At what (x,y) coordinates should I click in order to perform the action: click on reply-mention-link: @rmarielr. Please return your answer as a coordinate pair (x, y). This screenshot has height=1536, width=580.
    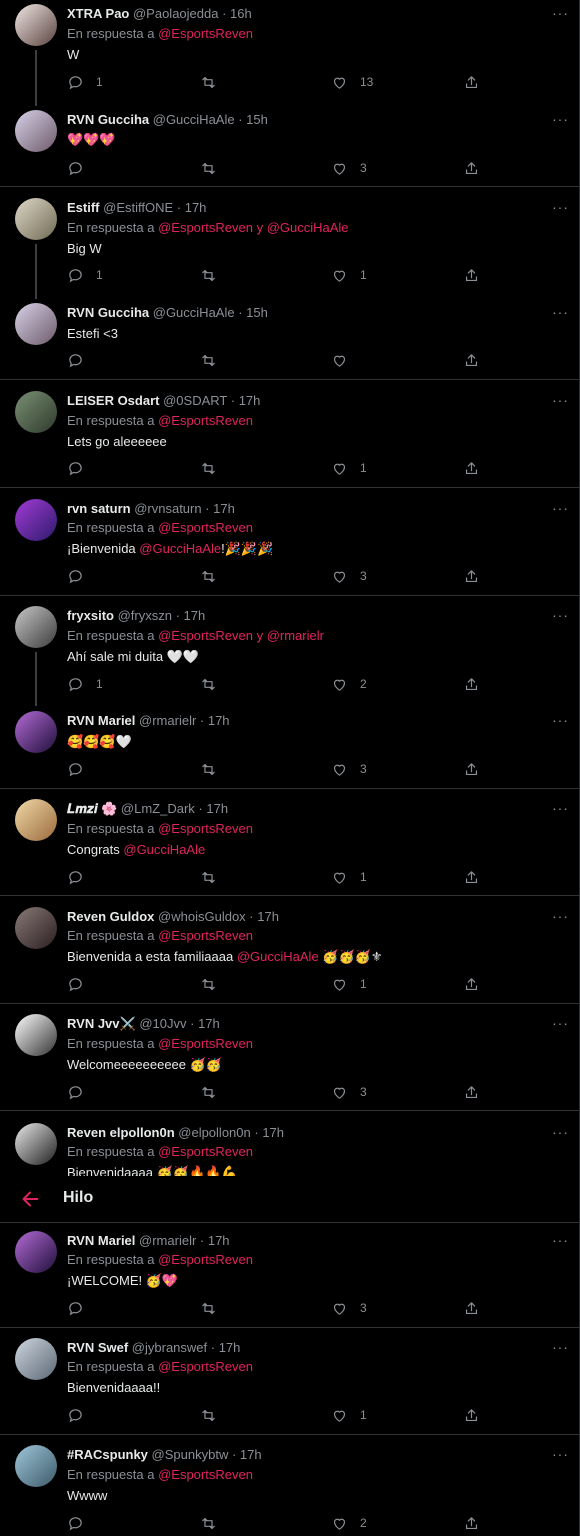
    Looking at the image, I should click on (295, 635).